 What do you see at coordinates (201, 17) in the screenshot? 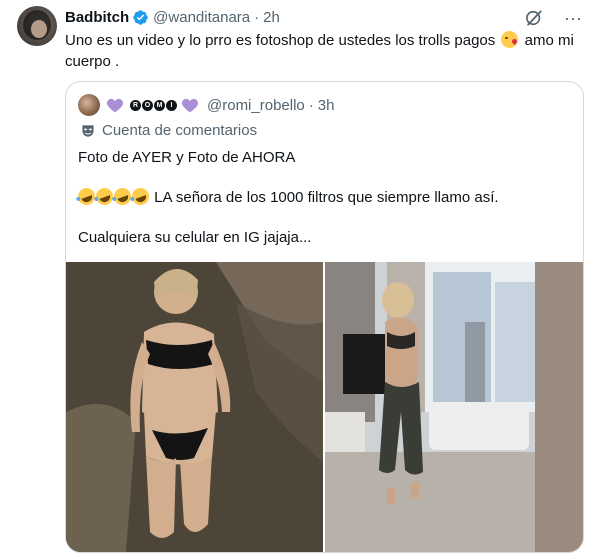
I see `handle: @wanditanara` at bounding box center [201, 17].